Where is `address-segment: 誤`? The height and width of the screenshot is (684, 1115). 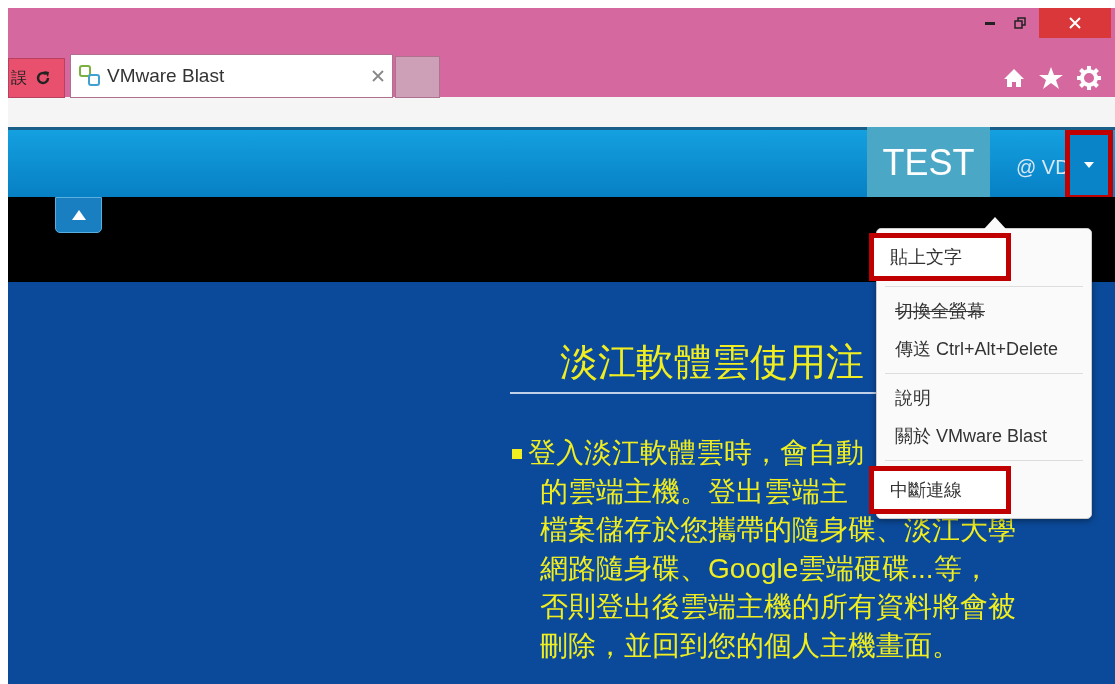
address-segment: 誤 is located at coordinates (36, 78).